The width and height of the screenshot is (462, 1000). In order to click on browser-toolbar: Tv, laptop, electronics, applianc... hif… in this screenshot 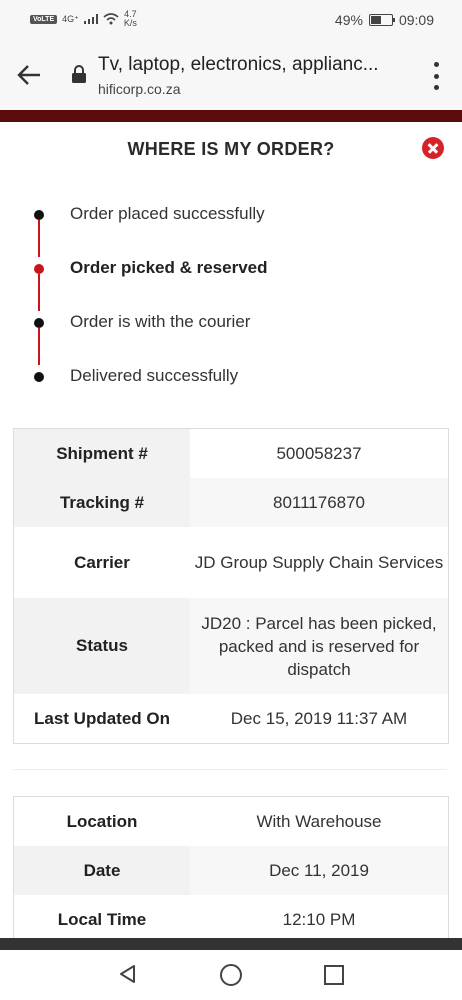, I will do `click(231, 75)`.